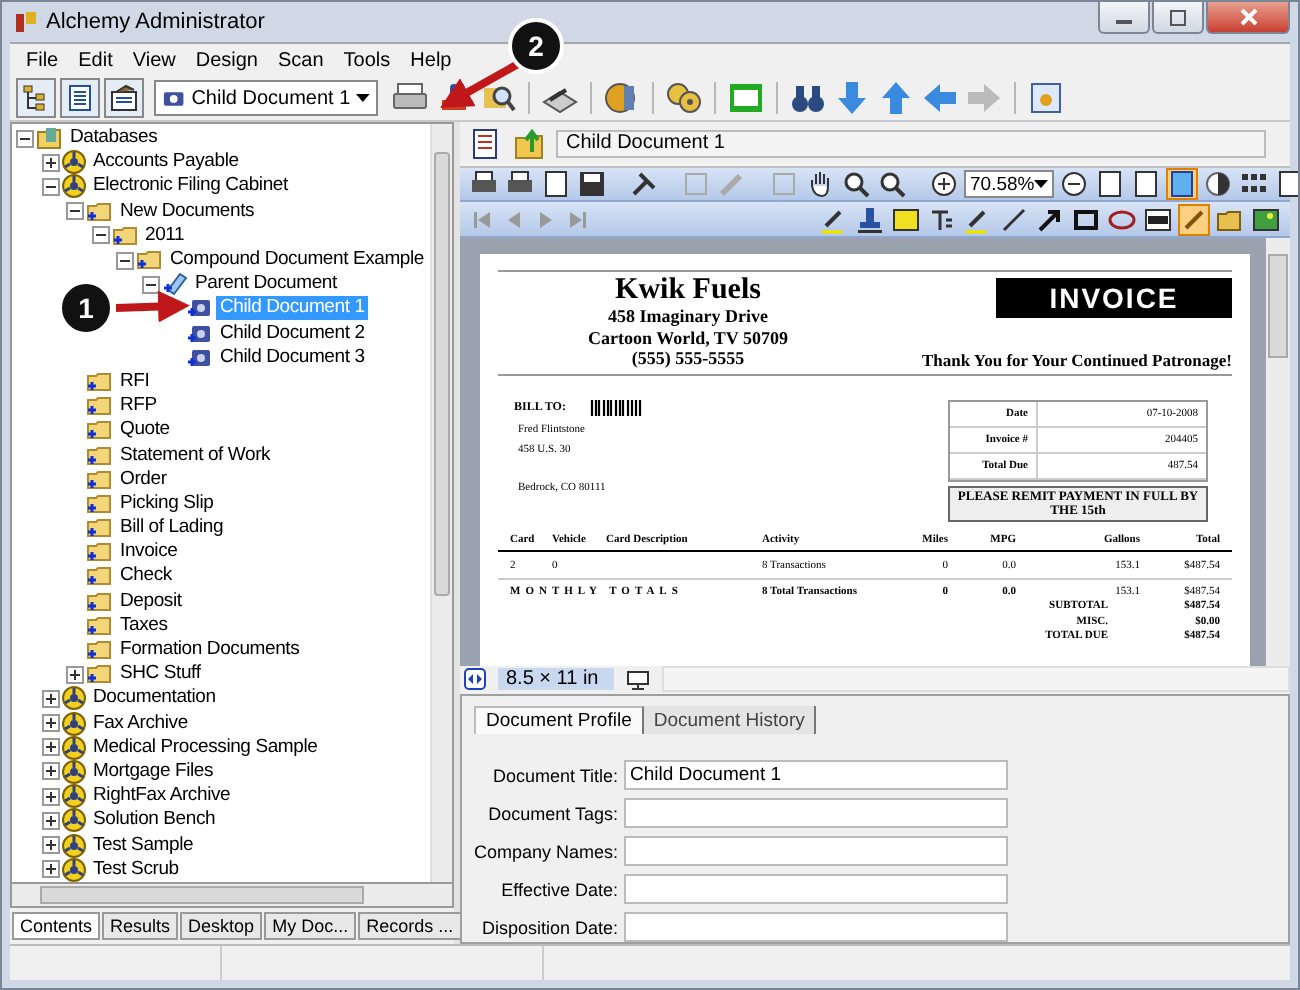 The width and height of the screenshot is (1300, 990). Describe the element at coordinates (816, 775) in the screenshot. I see `input-field: Child Document 1` at that location.